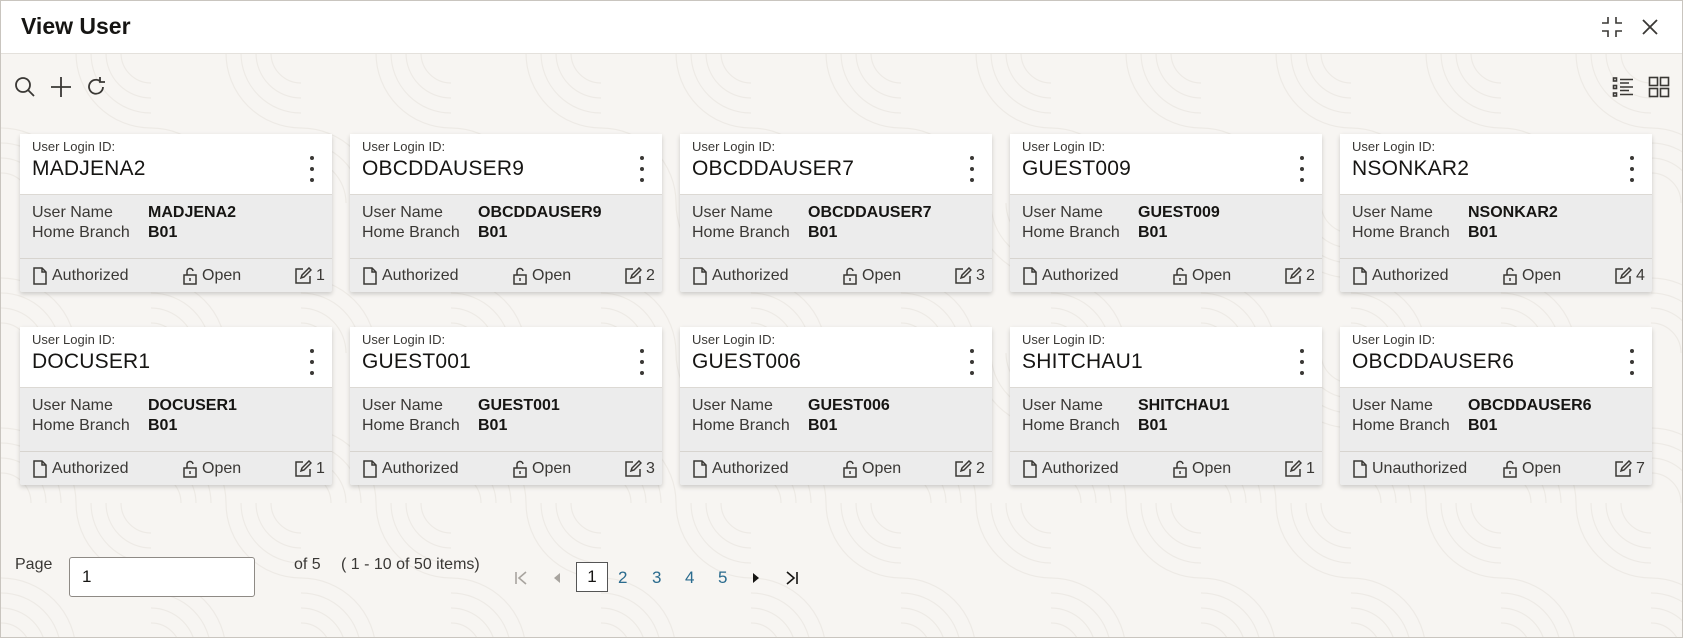 The width and height of the screenshot is (1683, 638). What do you see at coordinates (1623, 87) in the screenshot?
I see `list-view-button` at bounding box center [1623, 87].